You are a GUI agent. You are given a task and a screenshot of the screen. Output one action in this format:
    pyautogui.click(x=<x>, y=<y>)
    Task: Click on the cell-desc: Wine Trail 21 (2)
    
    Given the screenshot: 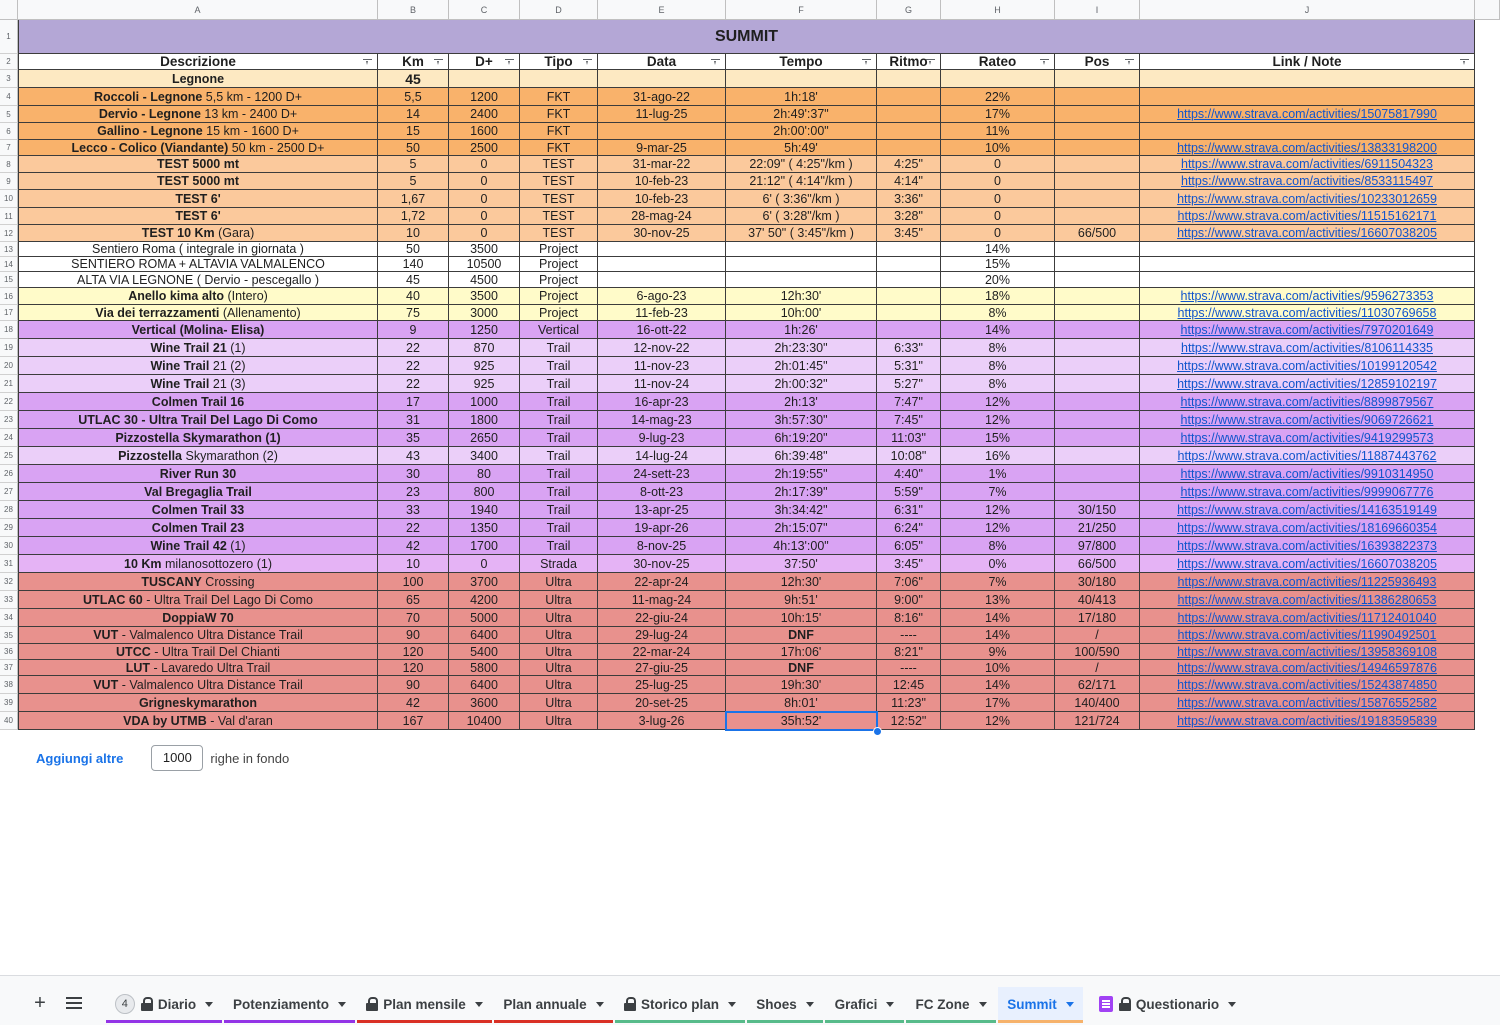 What is the action you would take?
    pyautogui.click(x=198, y=366)
    